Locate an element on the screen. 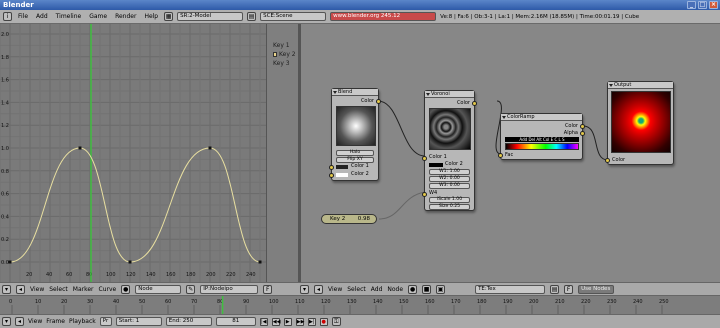 The width and height of the screenshot is (720, 328). ipo-block-field: IP:Nodeipo is located at coordinates (229, 289).